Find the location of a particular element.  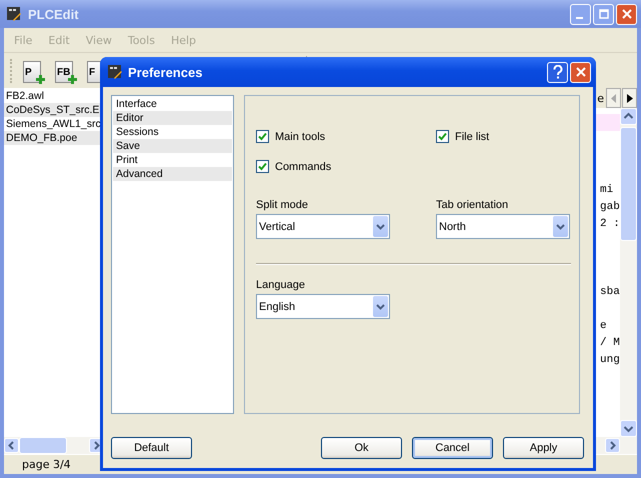

code-line: / M is located at coordinates (610, 343).